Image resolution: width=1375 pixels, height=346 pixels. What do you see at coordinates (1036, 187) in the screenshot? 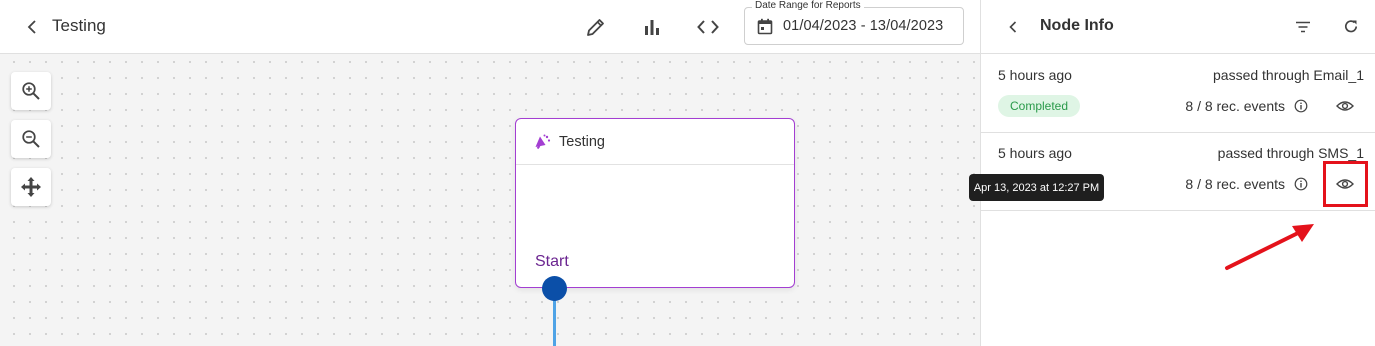
I see `timestamp-tooltip: Apr 13, 2023 at 12:27 PM` at bounding box center [1036, 187].